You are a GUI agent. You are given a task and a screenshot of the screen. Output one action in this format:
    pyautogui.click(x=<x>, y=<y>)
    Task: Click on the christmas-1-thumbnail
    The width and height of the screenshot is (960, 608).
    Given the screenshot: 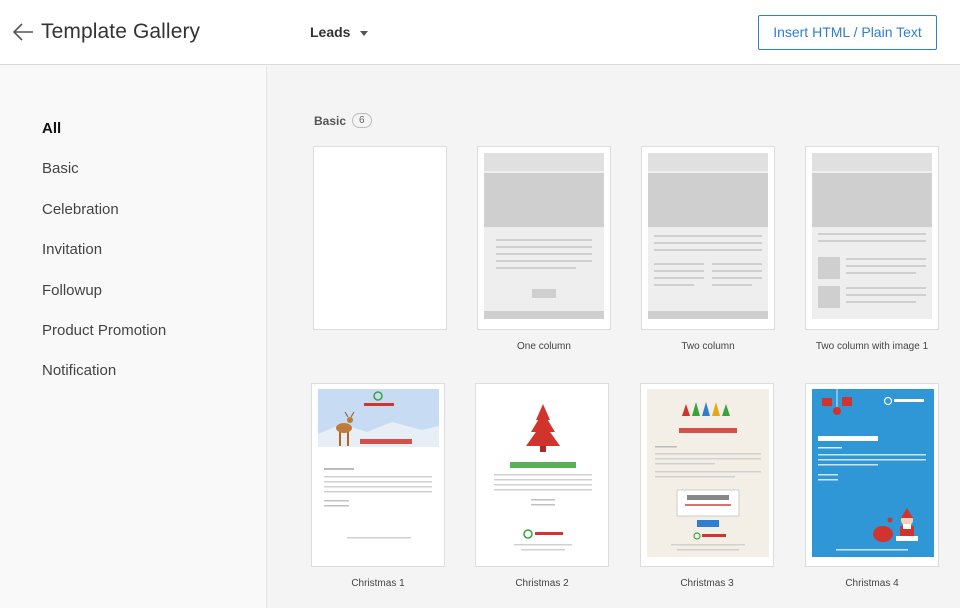 What is the action you would take?
    pyautogui.click(x=378, y=468)
    